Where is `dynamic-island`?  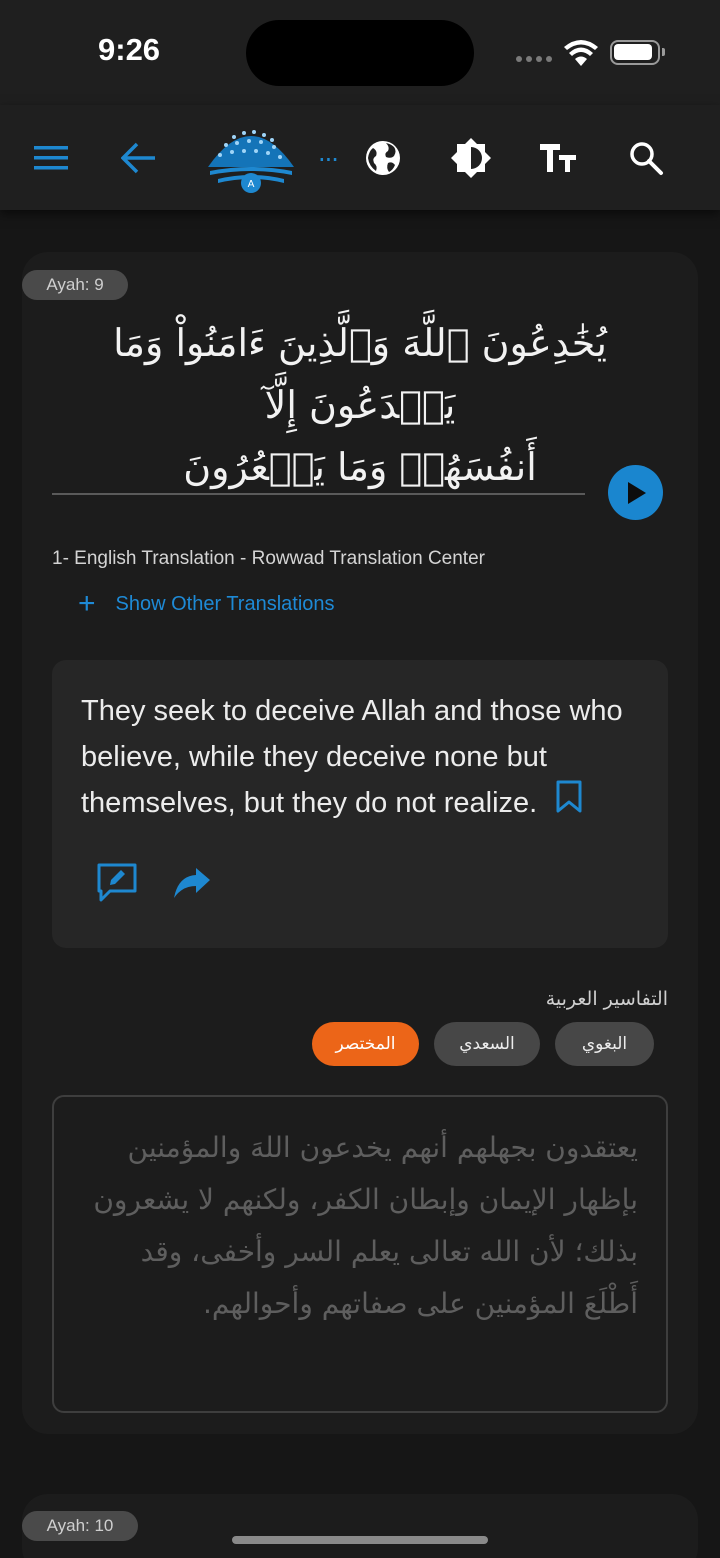
dynamic-island is located at coordinates (360, 53).